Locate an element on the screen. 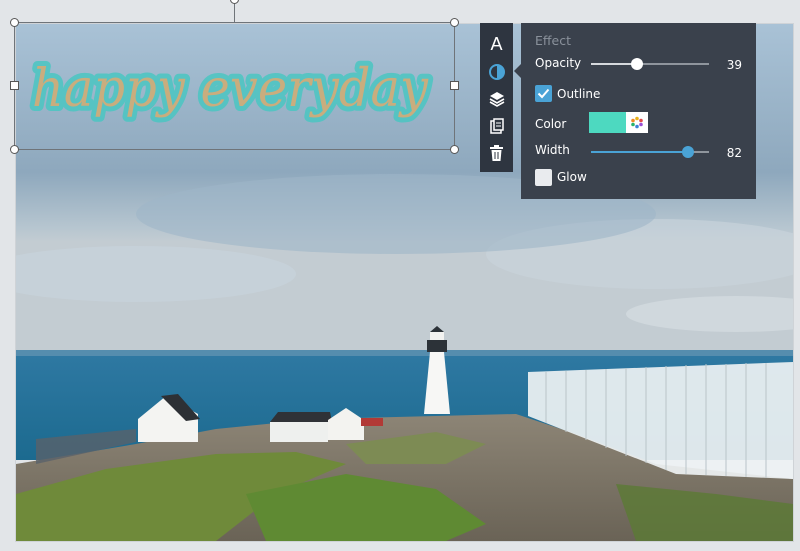  trash-icon is located at coordinates (496, 153).